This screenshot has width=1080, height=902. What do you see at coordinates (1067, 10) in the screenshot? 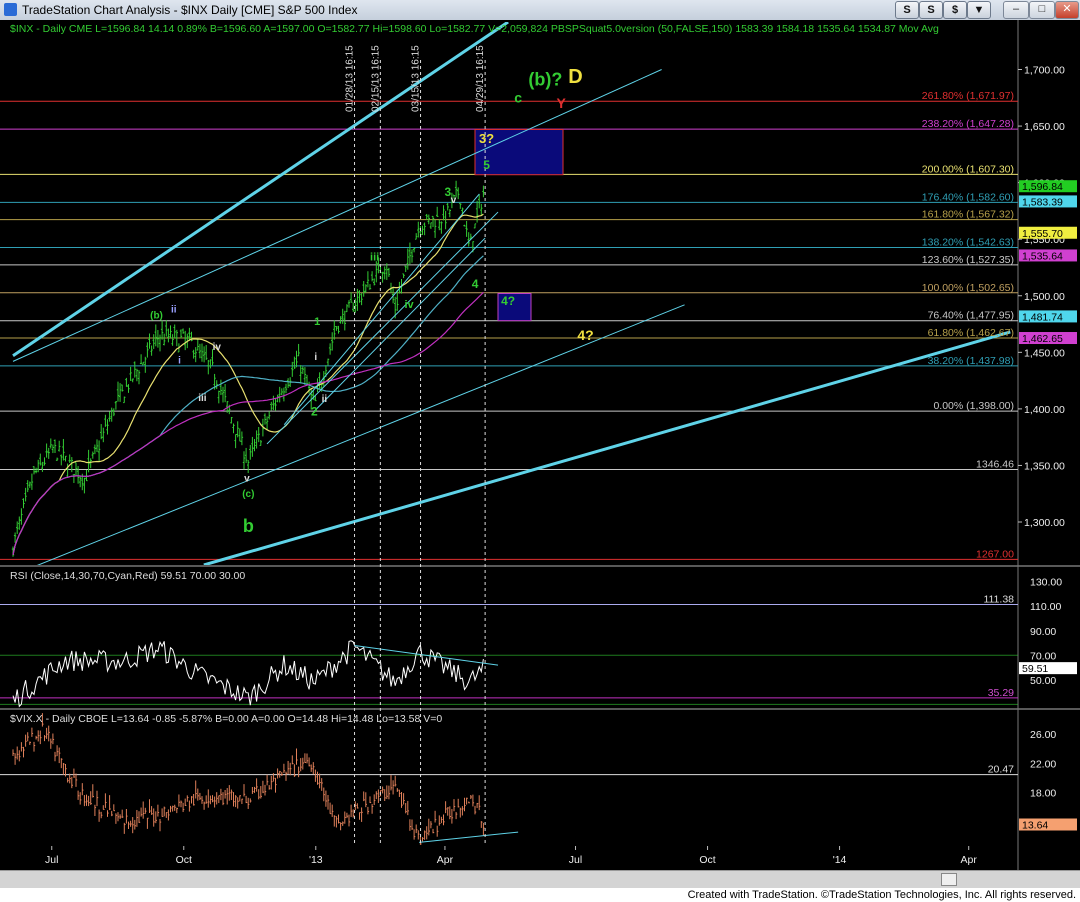
I see `close-button: ✕` at bounding box center [1067, 10].